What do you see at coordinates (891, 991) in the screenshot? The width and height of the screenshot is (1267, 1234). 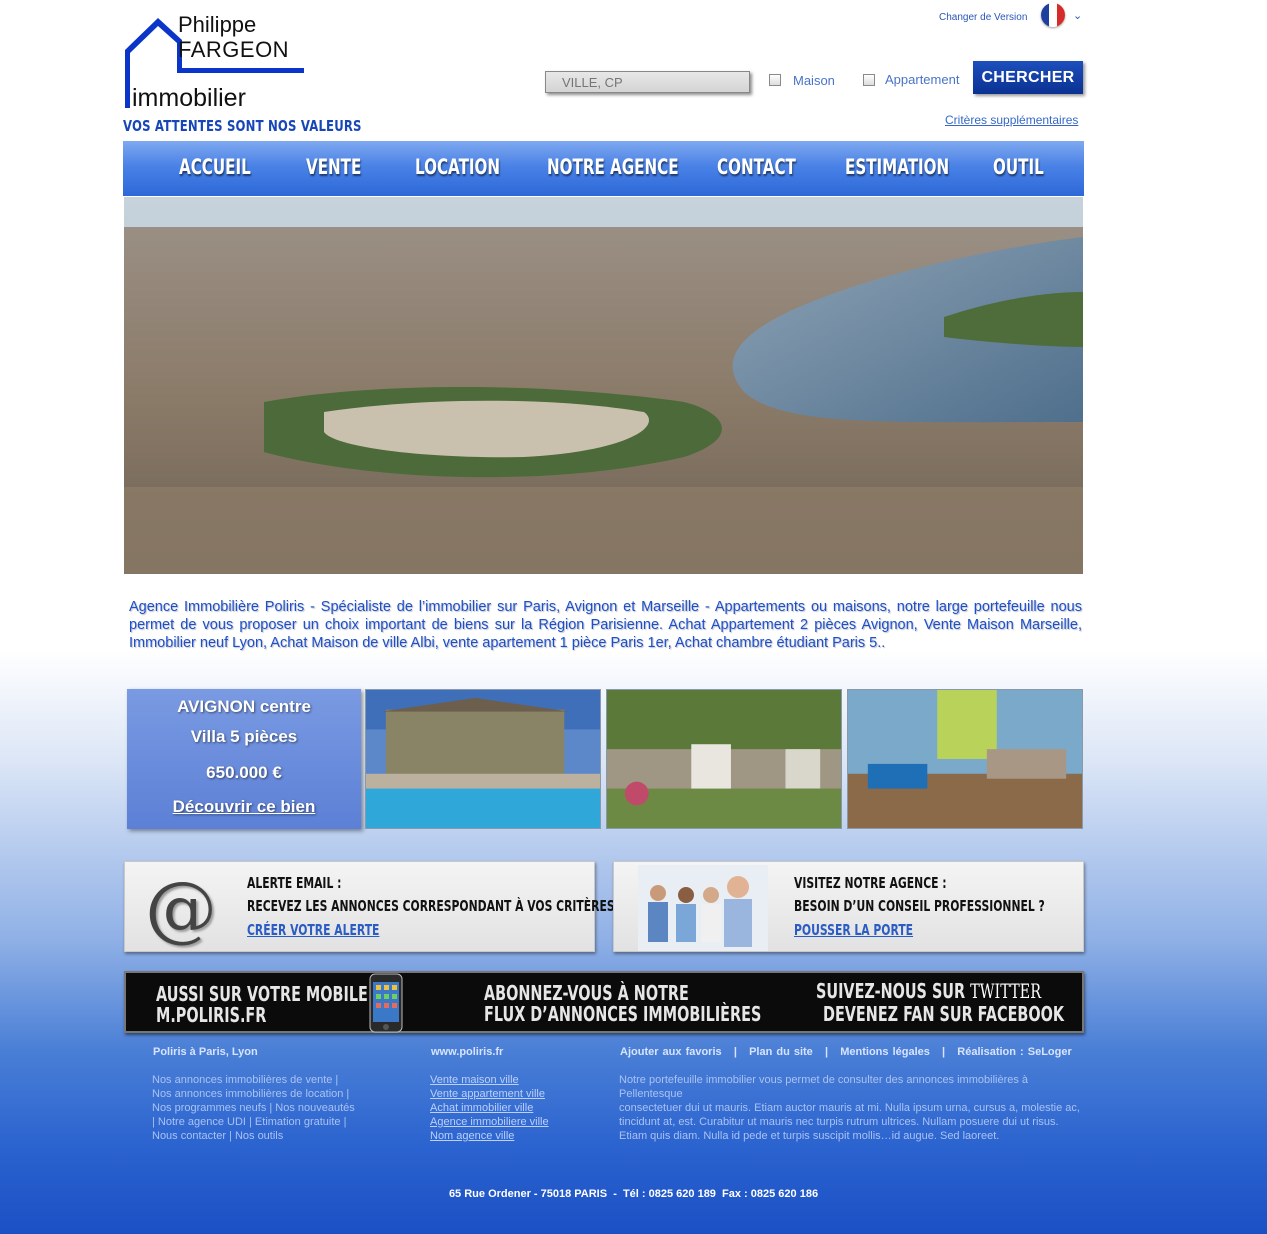 I see `twitter-follow-label: SUIVEZ-NOUS SUR` at bounding box center [891, 991].